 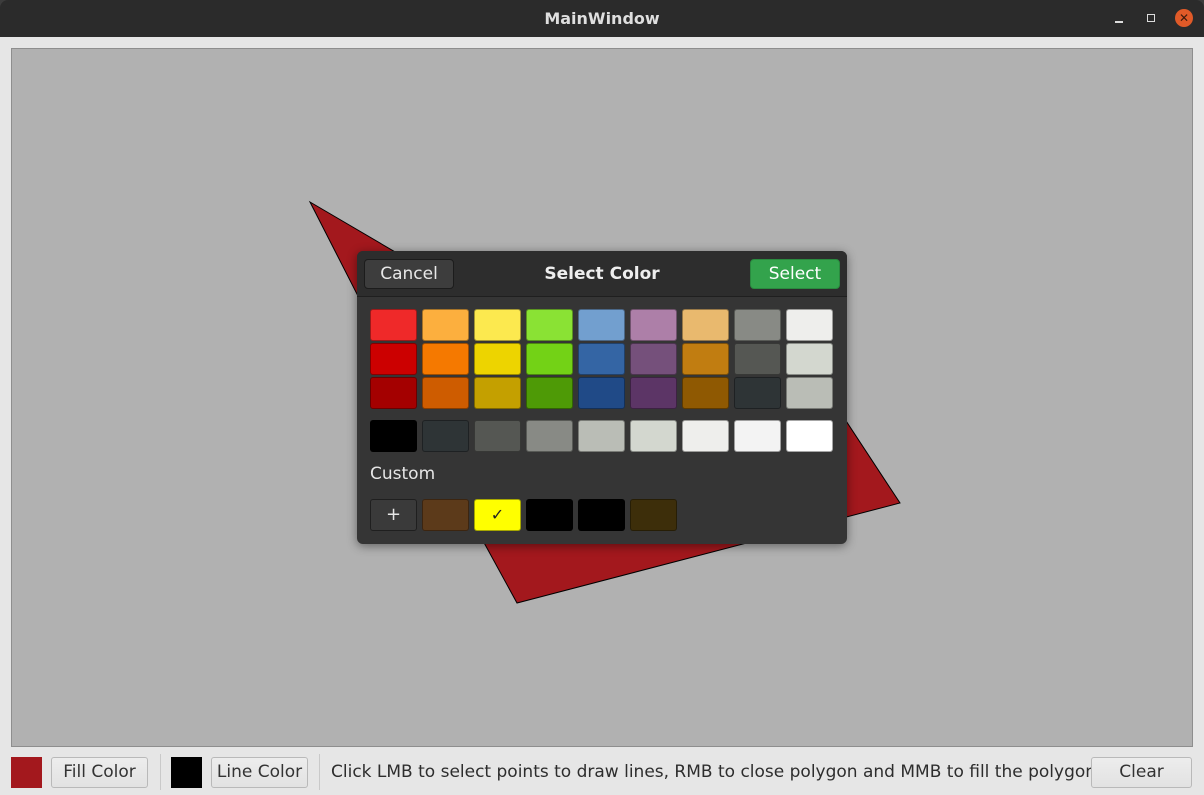 I want to click on select-button: Select, so click(x=795, y=274).